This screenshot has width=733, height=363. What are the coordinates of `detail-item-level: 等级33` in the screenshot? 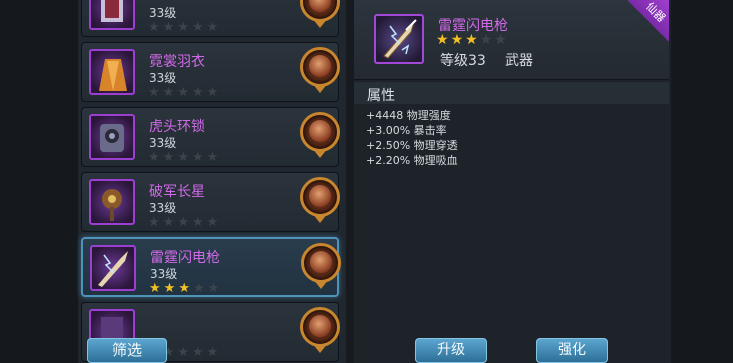 It's located at (463, 61).